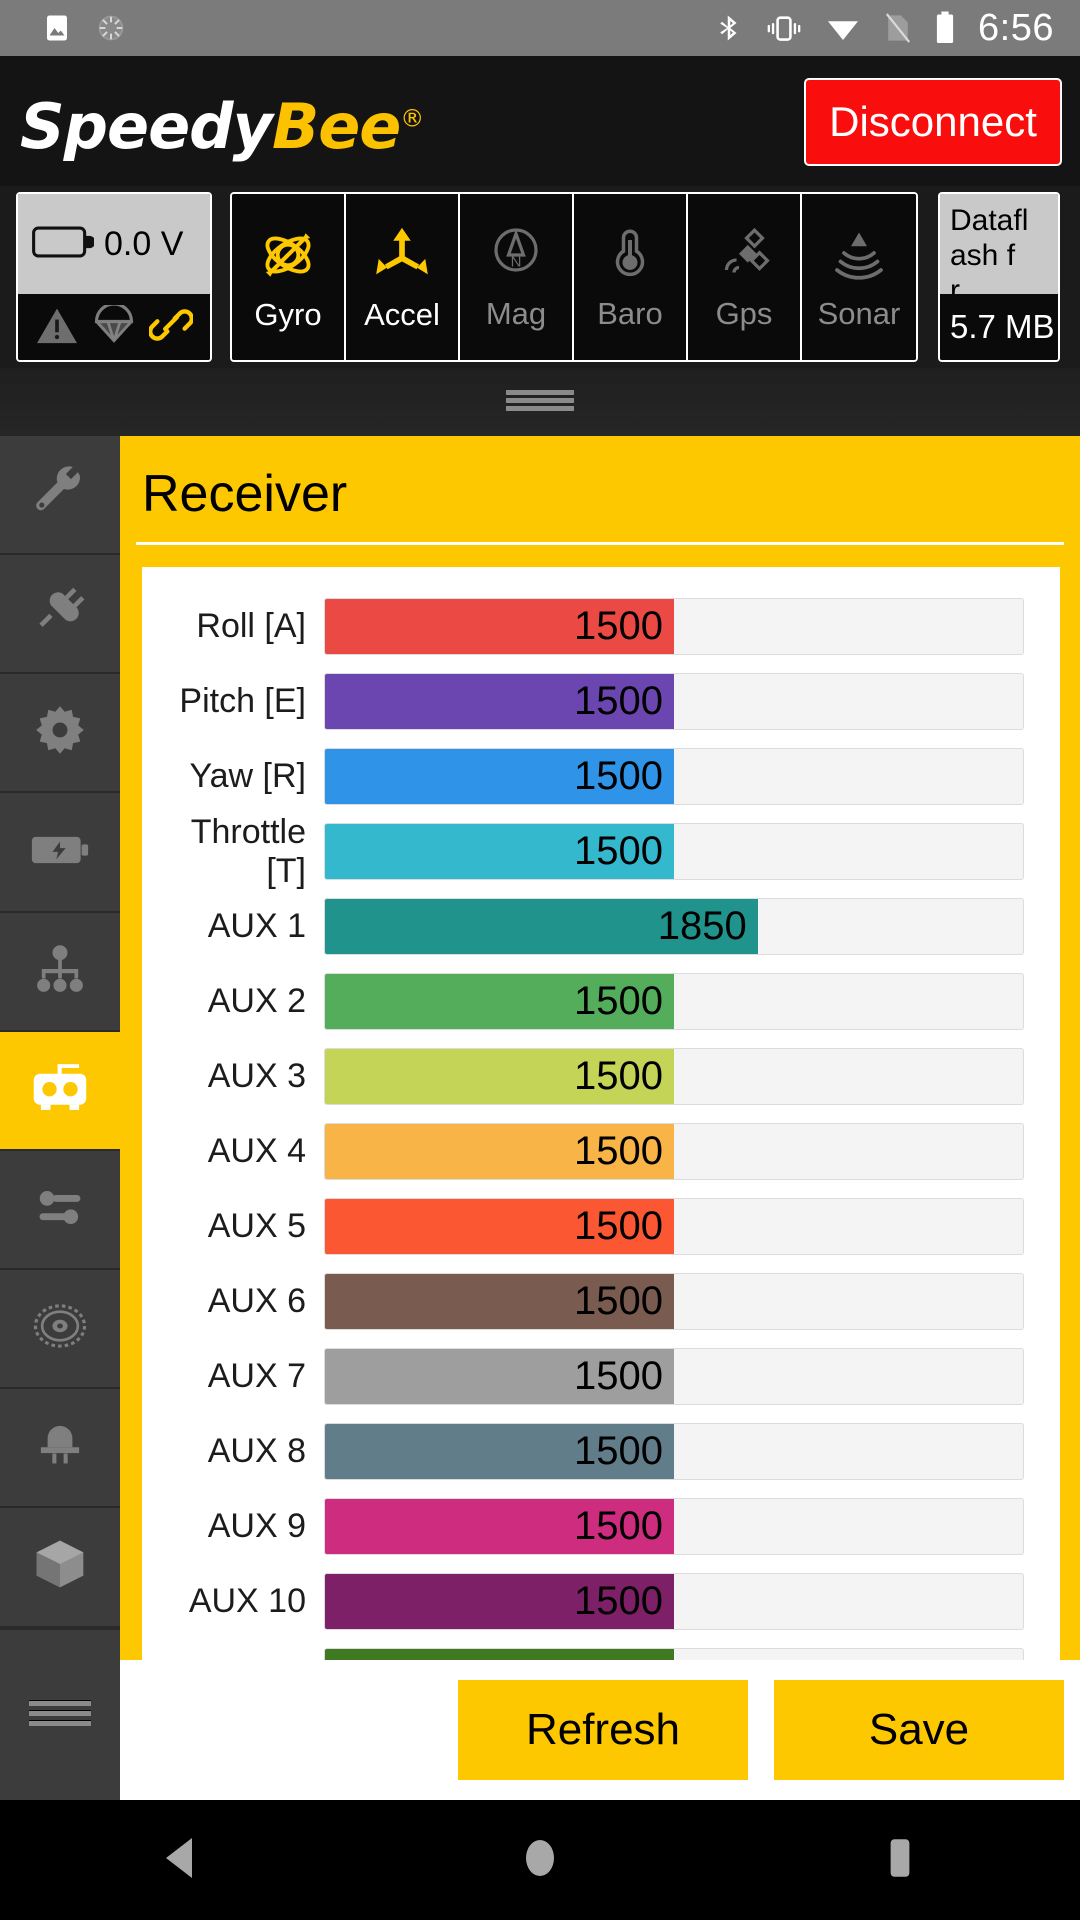 The width and height of the screenshot is (1080, 1920). Describe the element at coordinates (60, 734) in the screenshot. I see `sidebar-item-configuration` at that location.